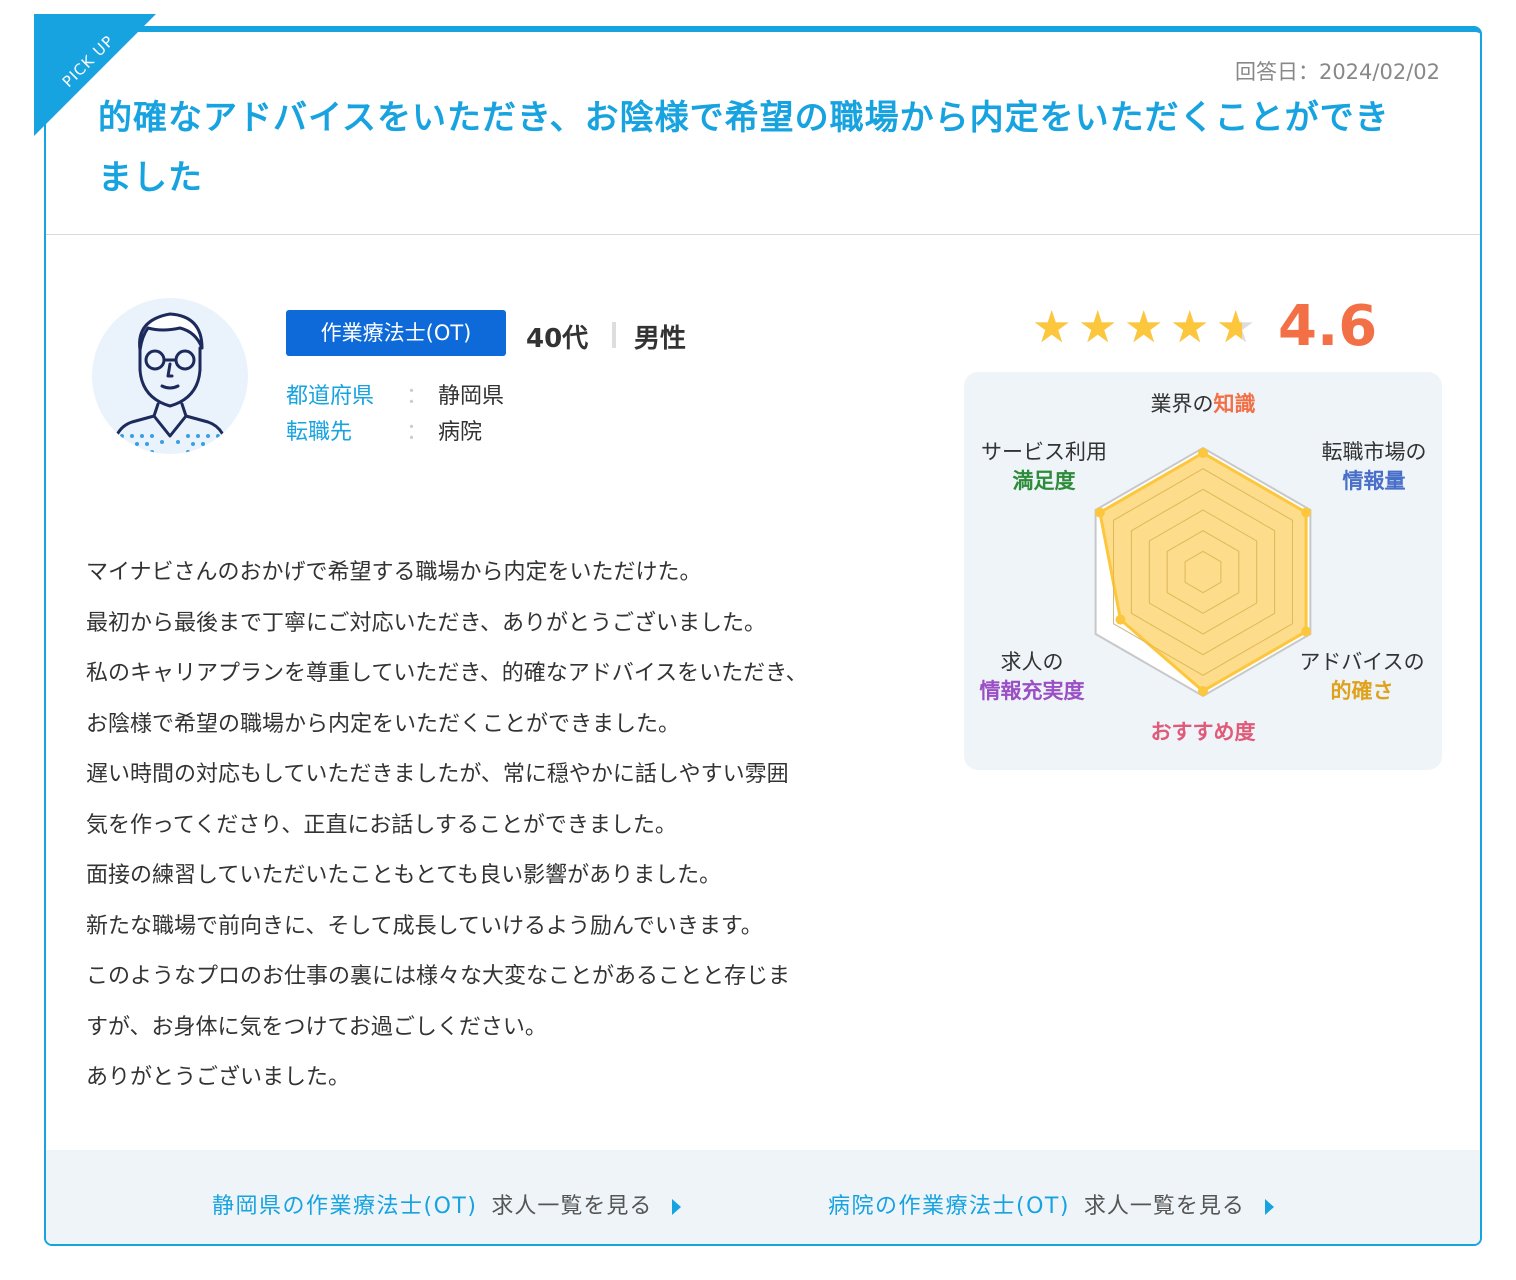 The width and height of the screenshot is (1516, 1280). I want to click on prefecture-label: 都道府県, so click(330, 396).